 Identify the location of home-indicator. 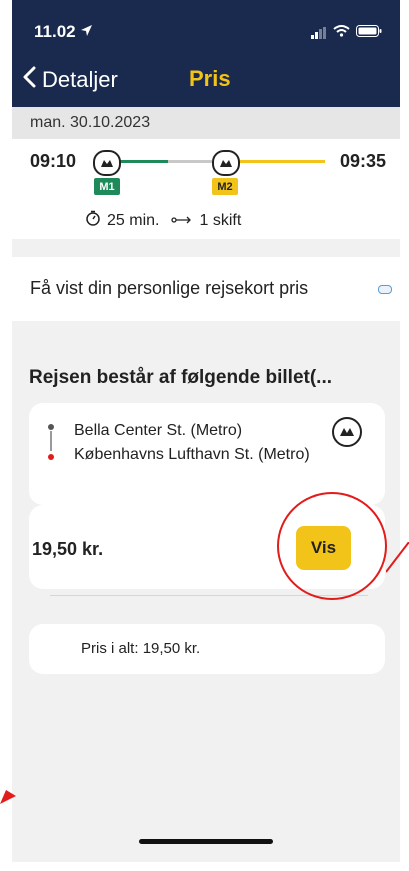
(206, 841).